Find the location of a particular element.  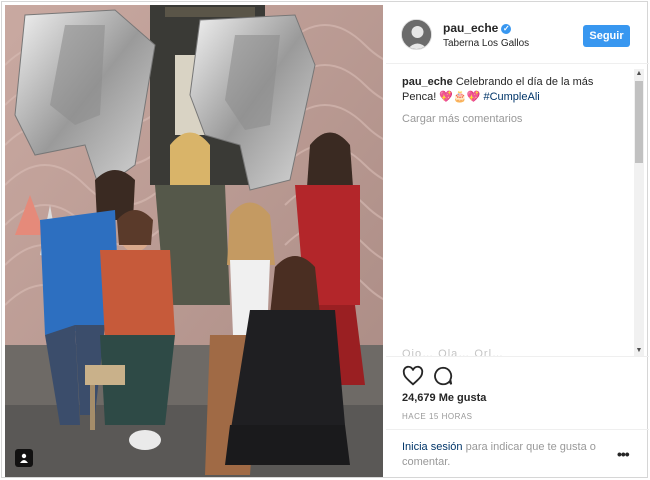

comments-scrollbar: ▲ ▼ is located at coordinates (639, 212).